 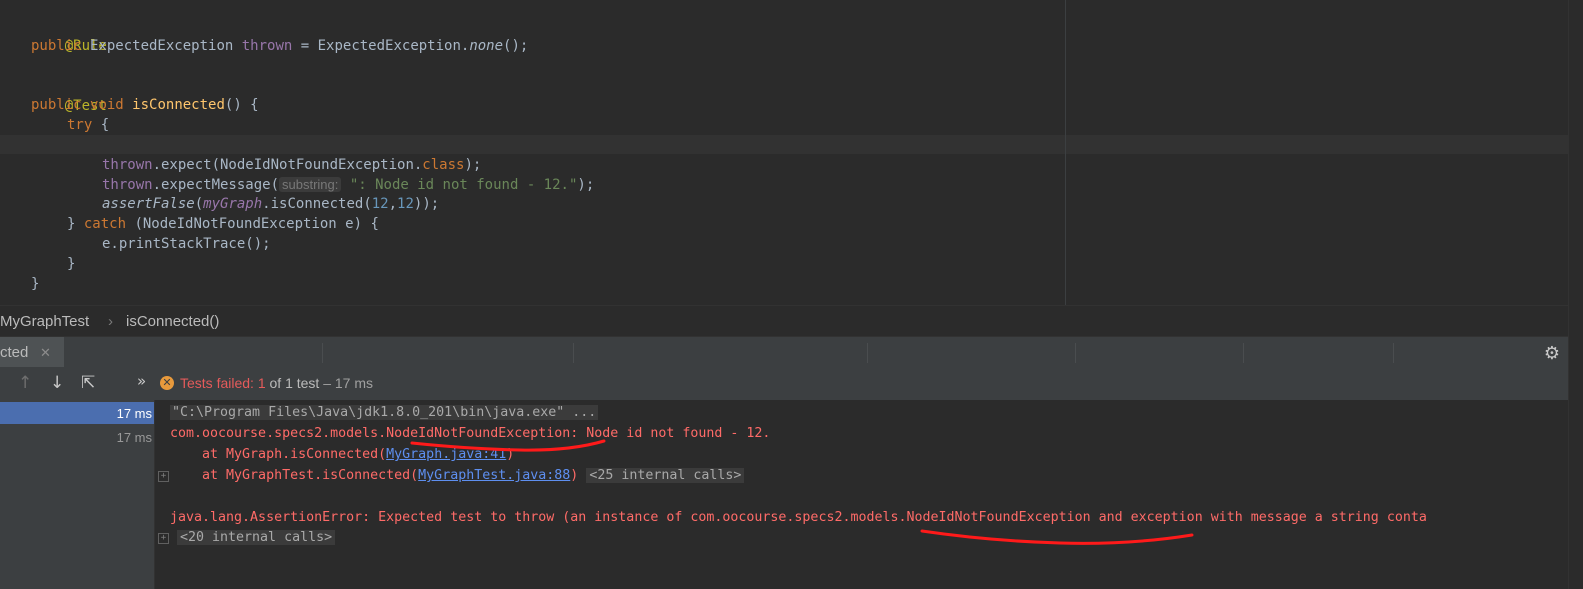 I want to click on internal-calls-fold: <25 internal calls>, so click(x=665, y=475).